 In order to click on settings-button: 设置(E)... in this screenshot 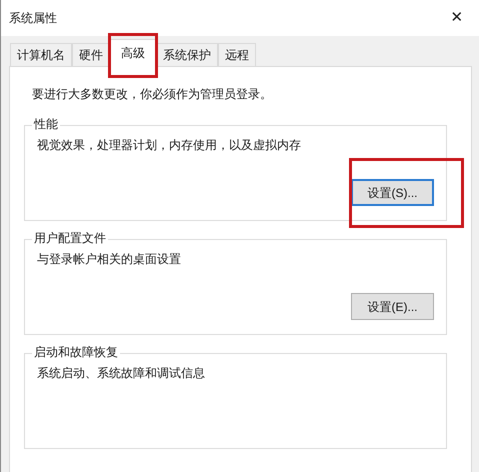, I will do `click(392, 306)`.